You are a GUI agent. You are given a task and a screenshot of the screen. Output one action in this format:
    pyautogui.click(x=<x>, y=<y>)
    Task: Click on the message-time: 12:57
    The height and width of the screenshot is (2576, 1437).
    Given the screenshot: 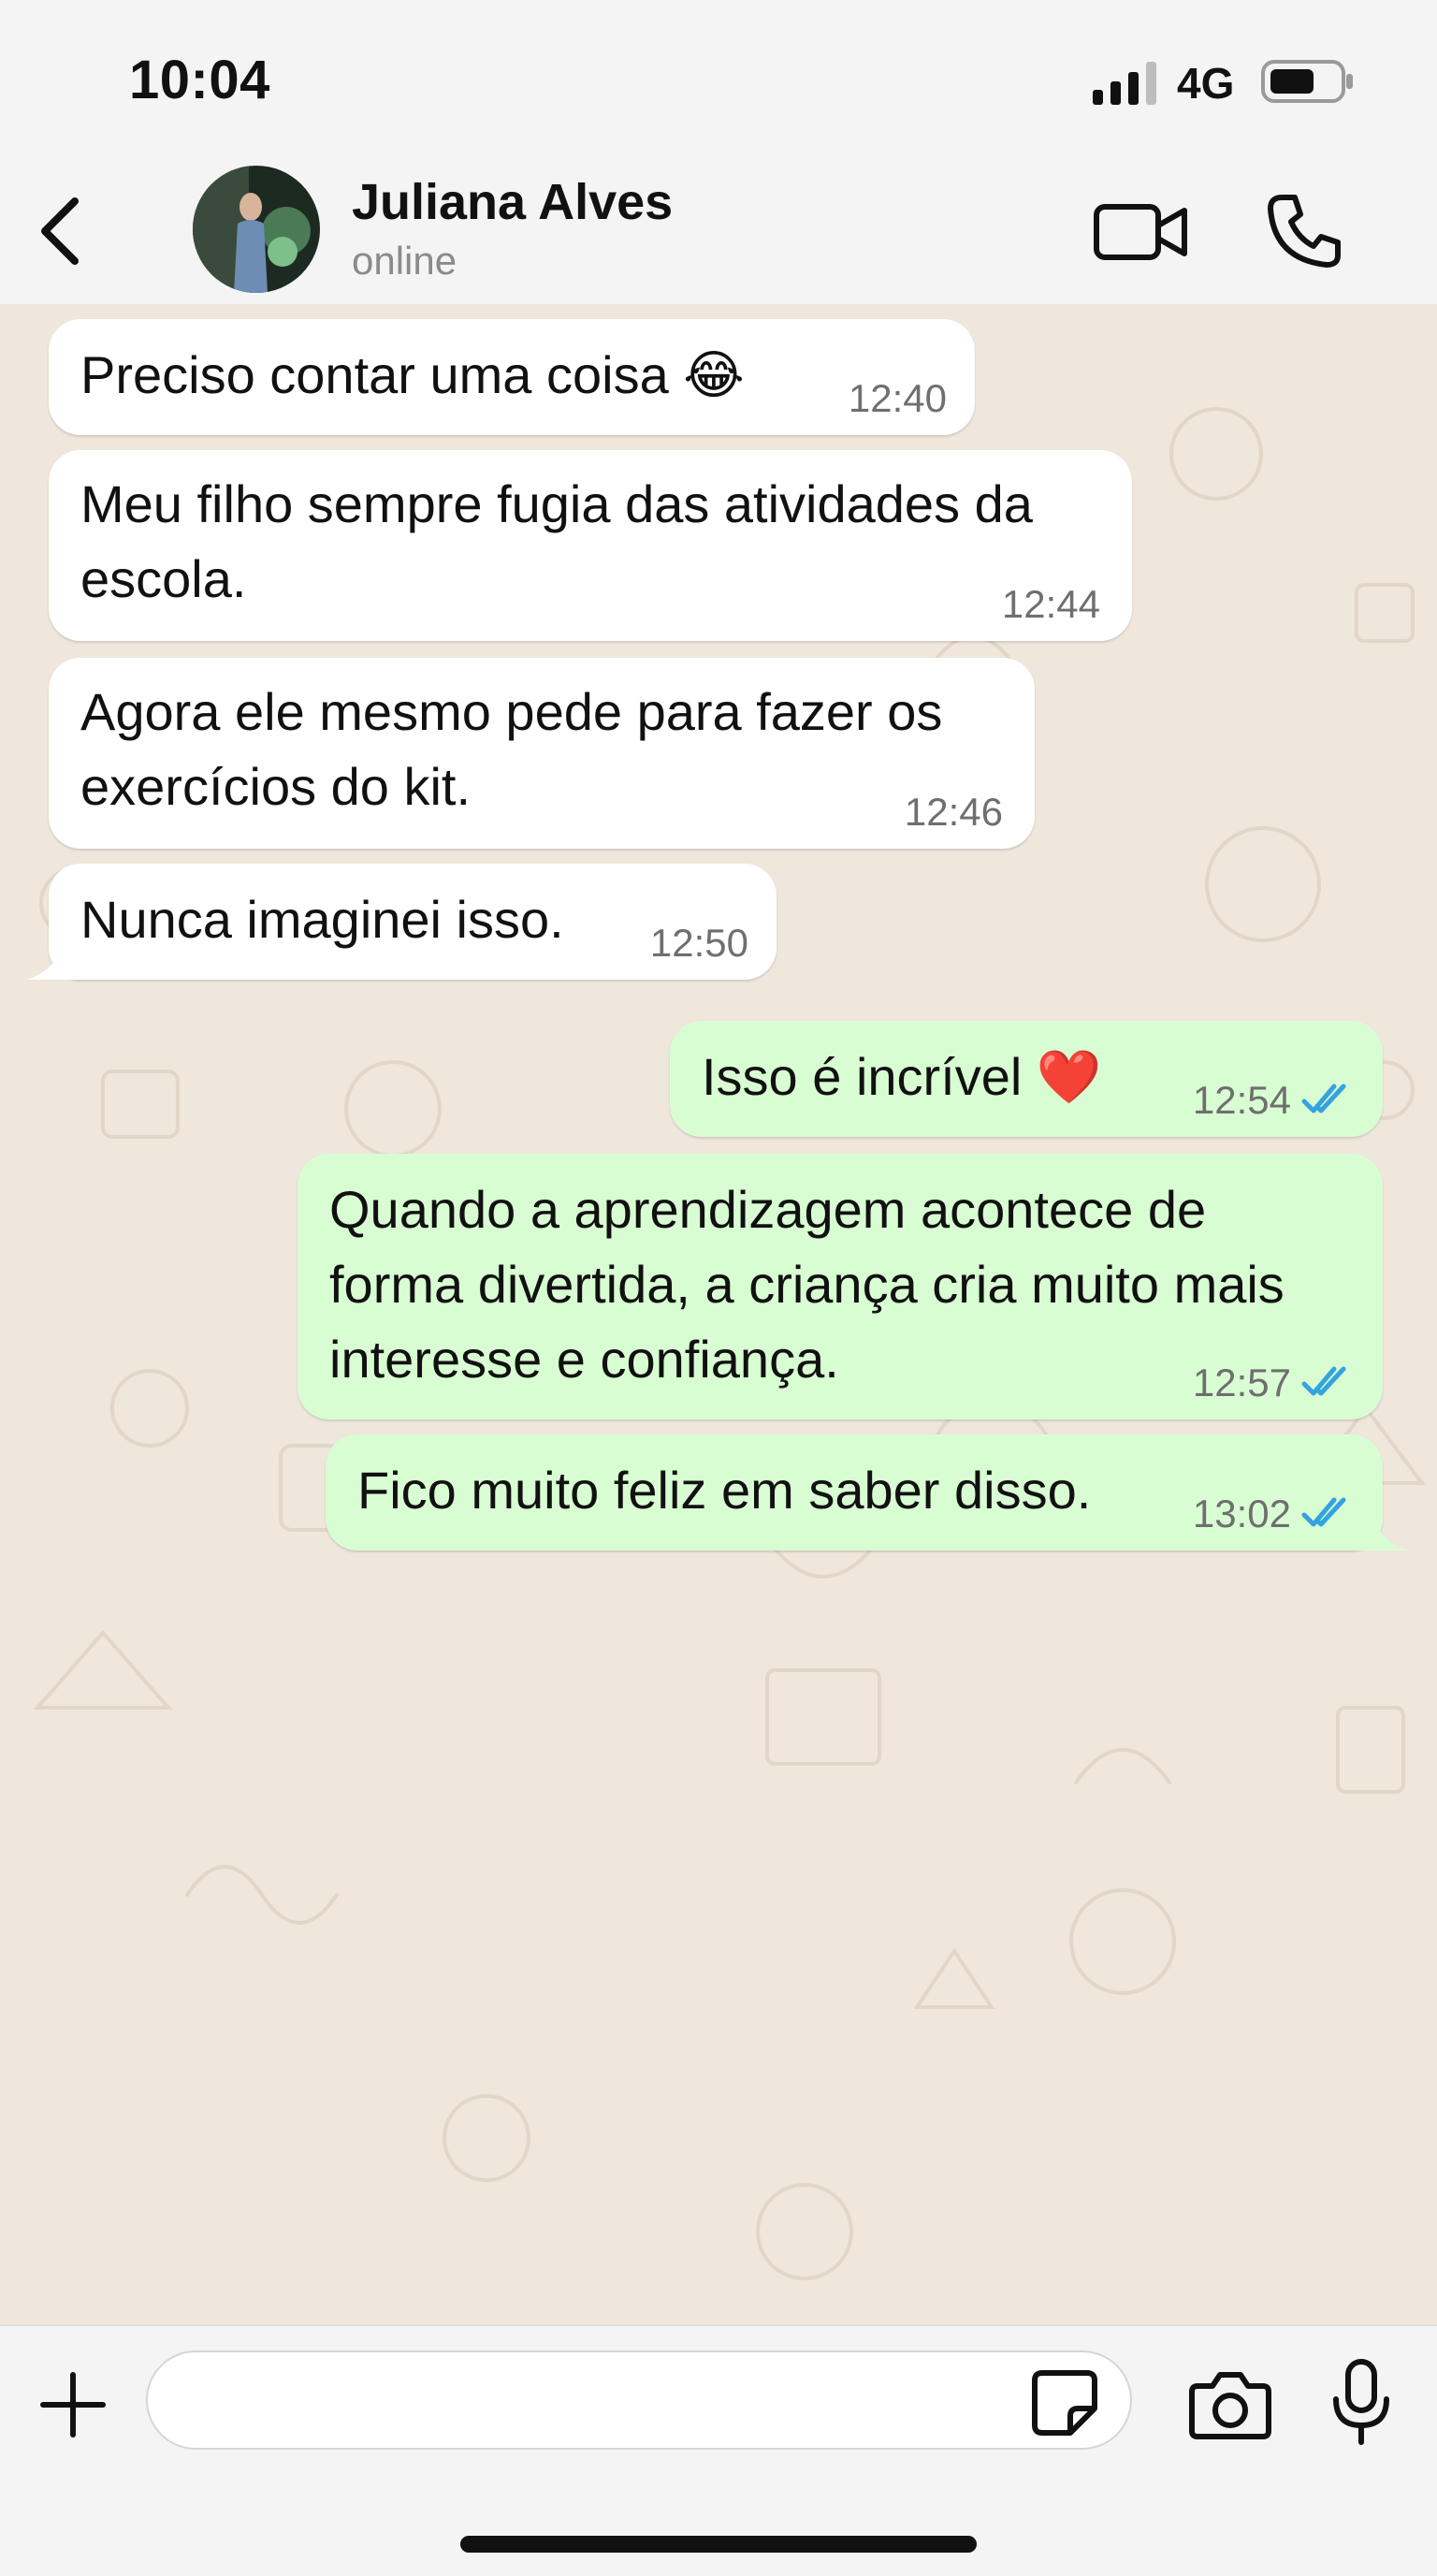 What is the action you would take?
    pyautogui.click(x=1241, y=1382)
    